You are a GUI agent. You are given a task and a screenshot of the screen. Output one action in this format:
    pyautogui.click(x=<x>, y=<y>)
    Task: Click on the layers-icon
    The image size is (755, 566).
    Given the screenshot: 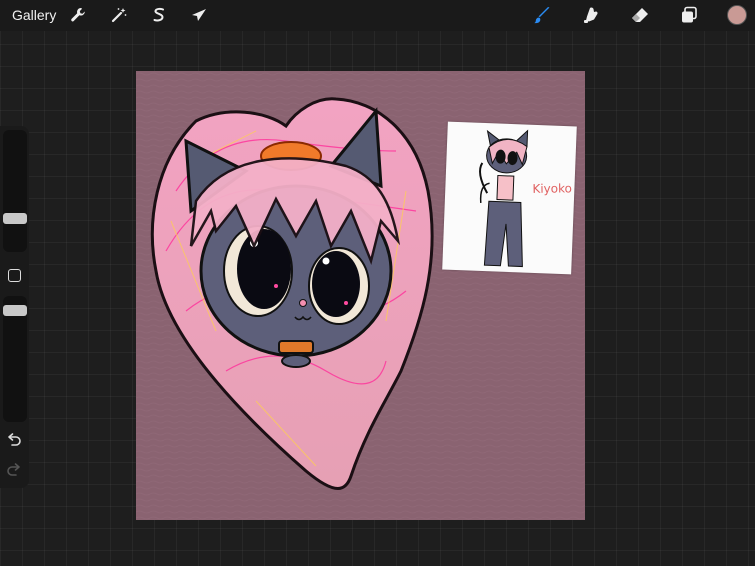 What is the action you would take?
    pyautogui.click(x=689, y=15)
    